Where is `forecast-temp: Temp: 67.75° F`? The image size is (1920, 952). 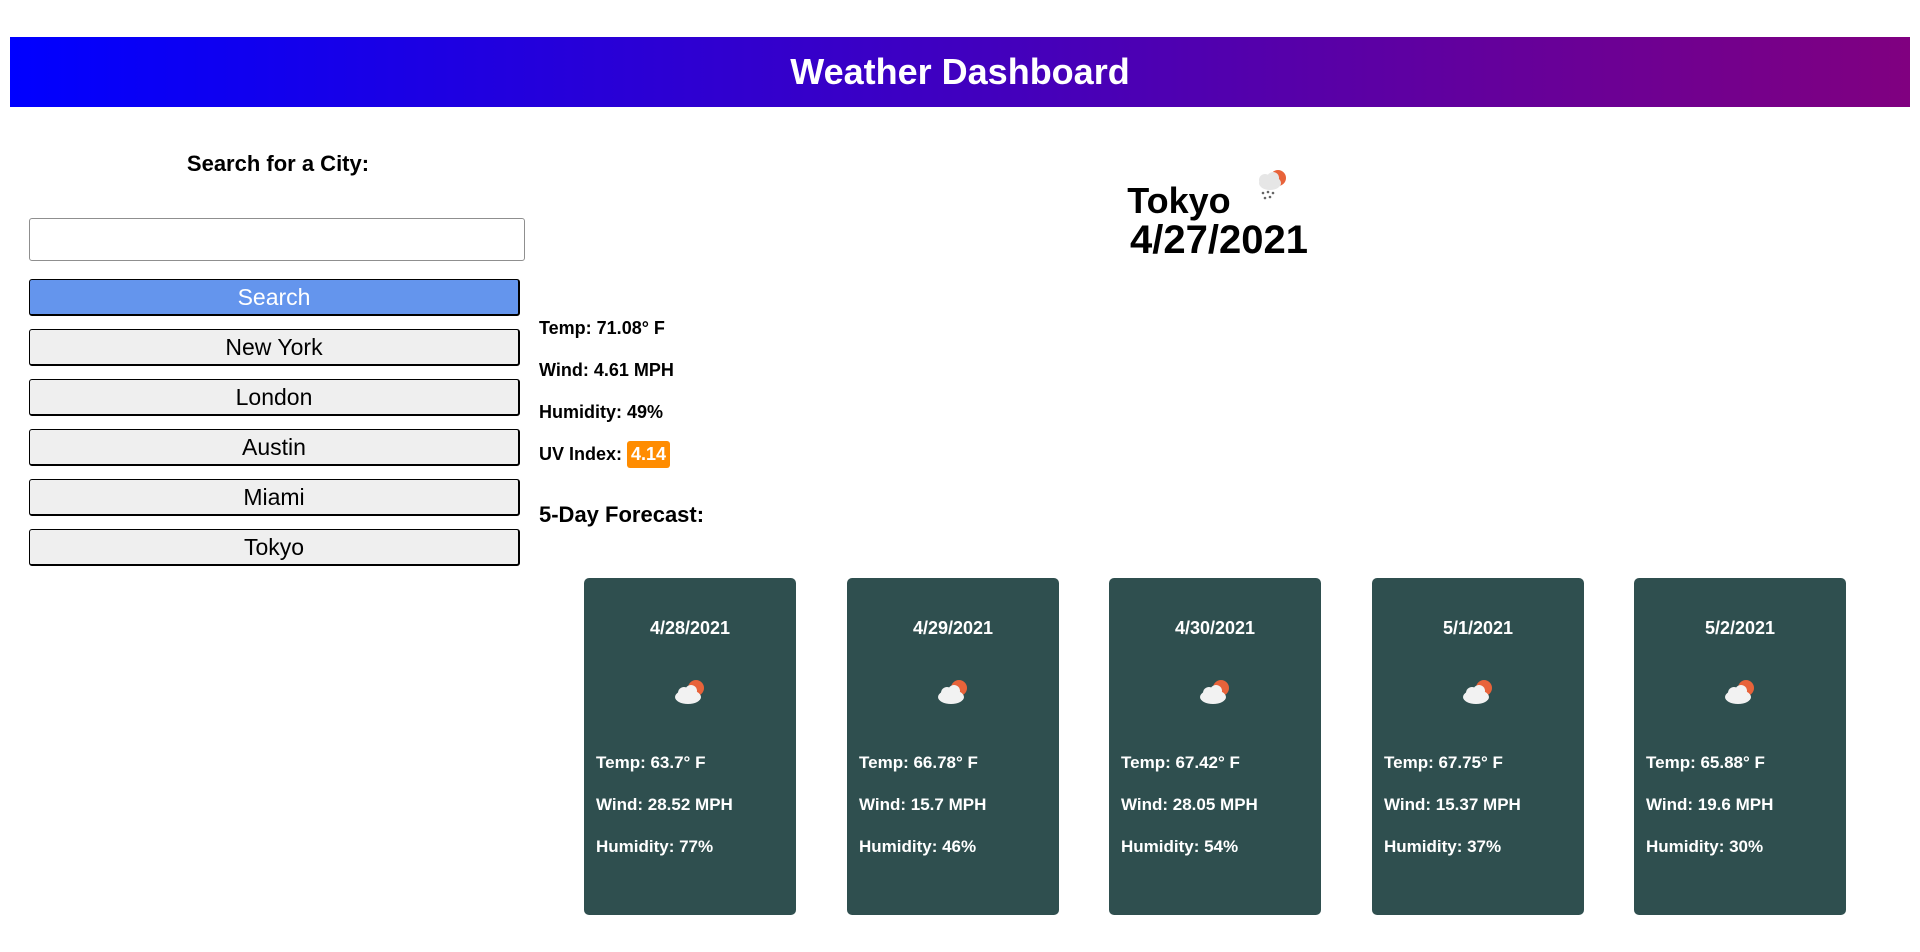
forecast-temp: Temp: 67.75° F is located at coordinates (1443, 762).